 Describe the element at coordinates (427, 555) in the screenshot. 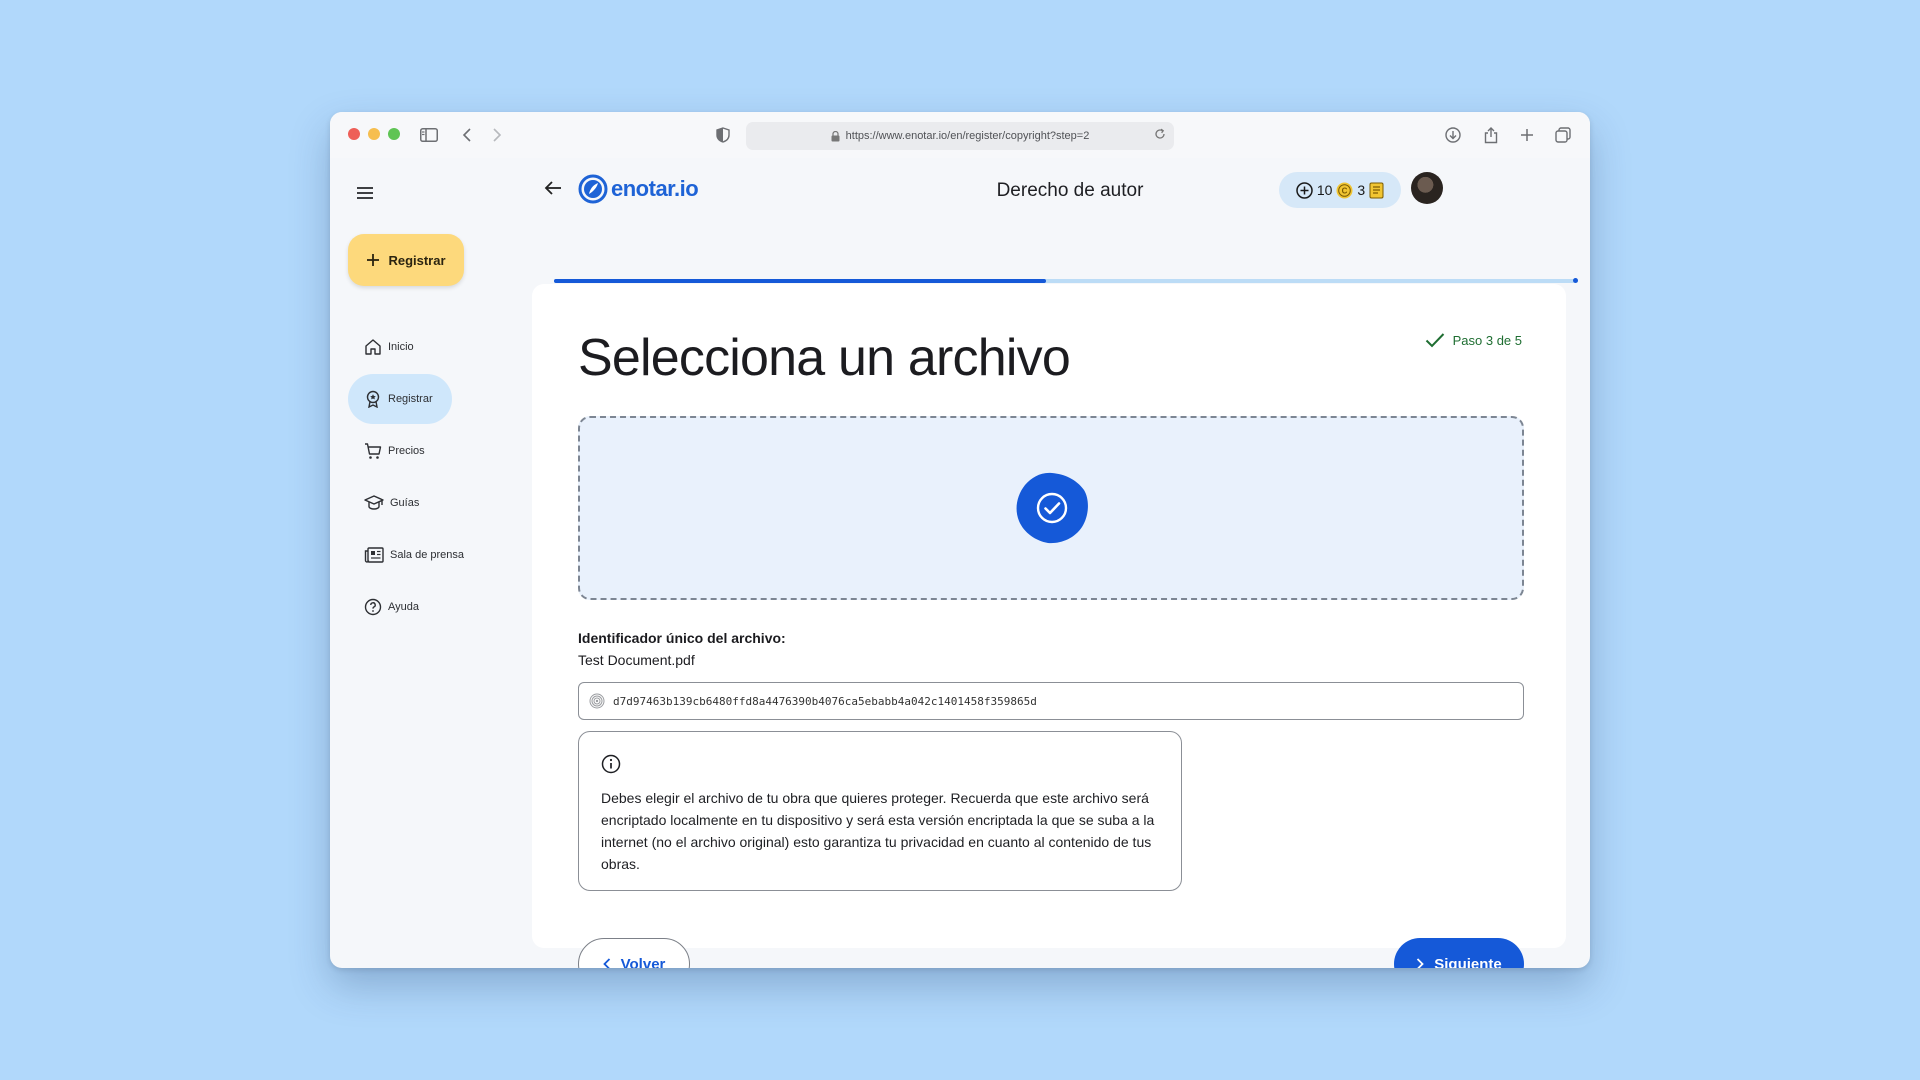

I see `sidebar-item-label: Sala de prensa` at that location.